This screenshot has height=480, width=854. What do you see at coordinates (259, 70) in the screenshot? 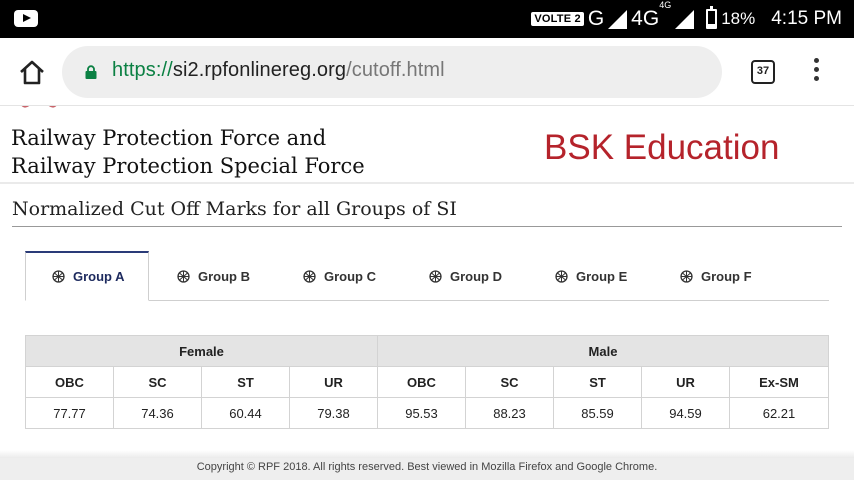
I see `url-host: si2.rpfonlinereg.org` at bounding box center [259, 70].